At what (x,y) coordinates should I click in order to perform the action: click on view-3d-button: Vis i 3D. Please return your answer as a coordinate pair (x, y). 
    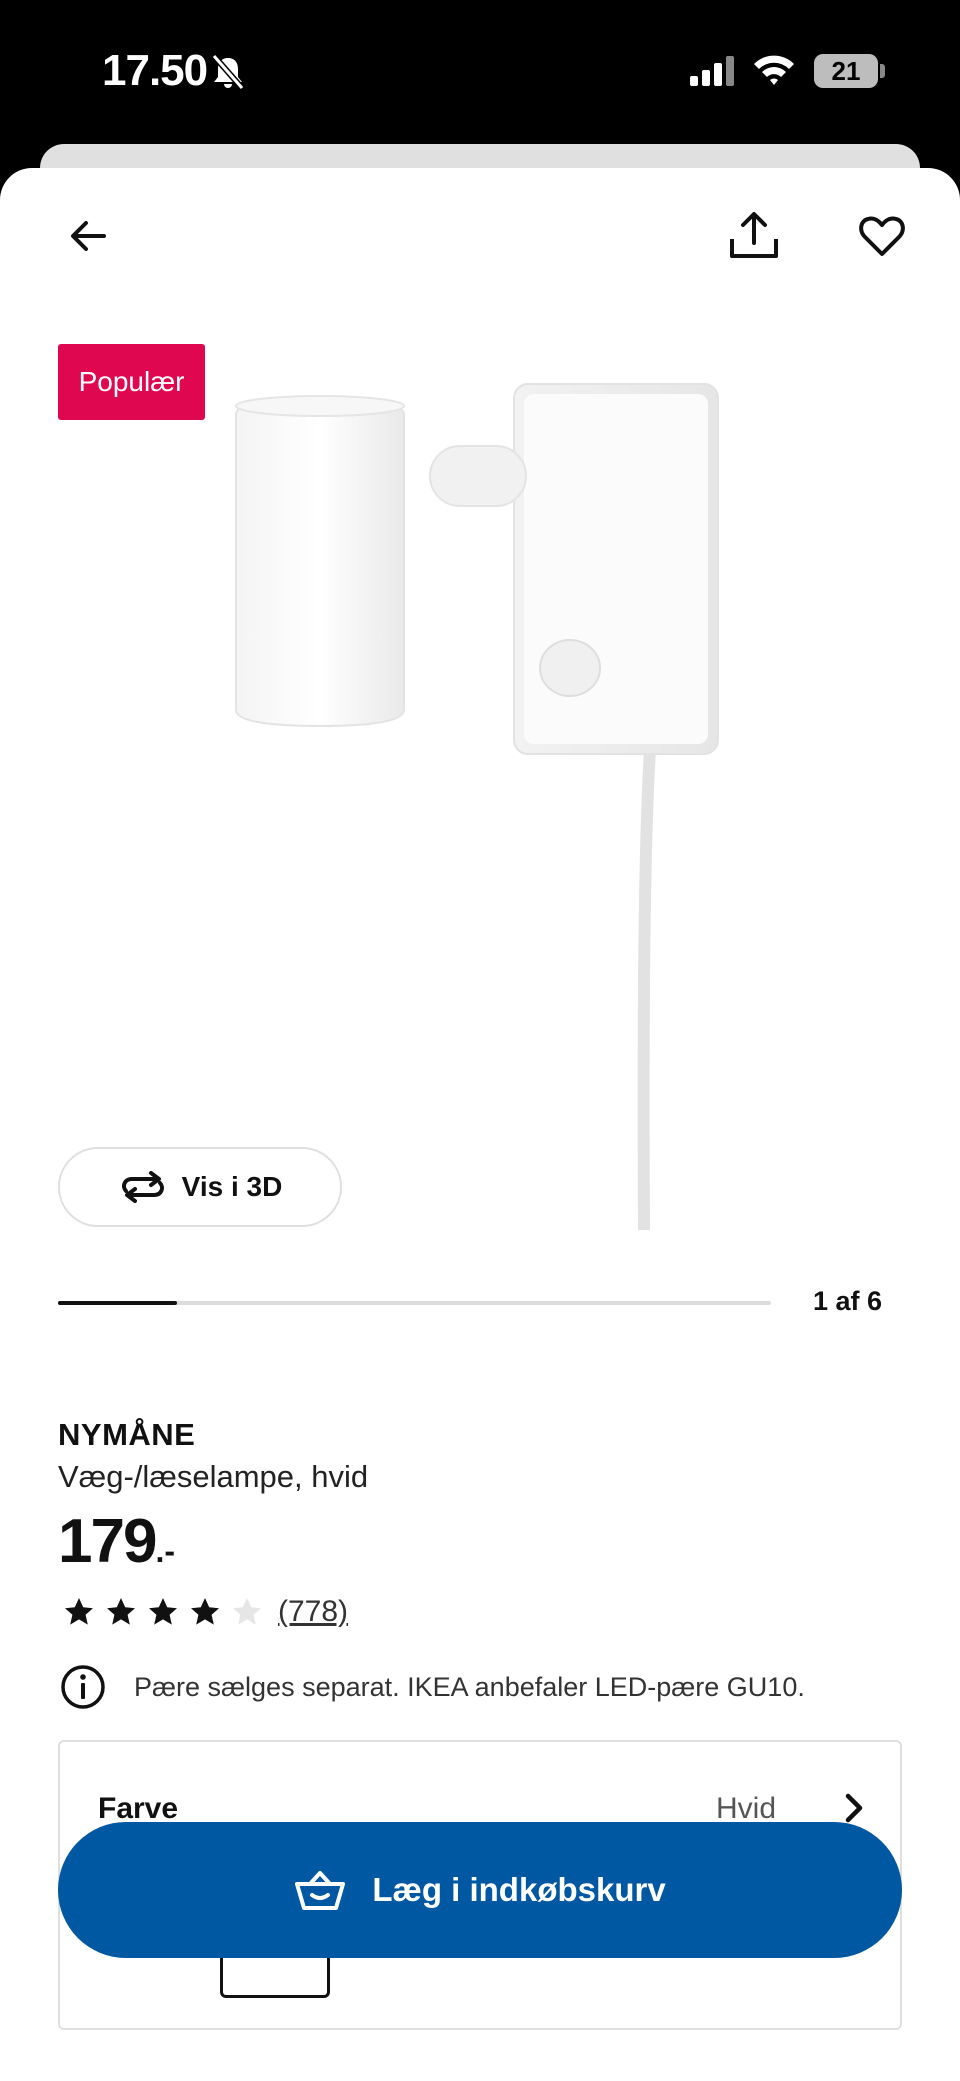
    Looking at the image, I should click on (200, 1187).